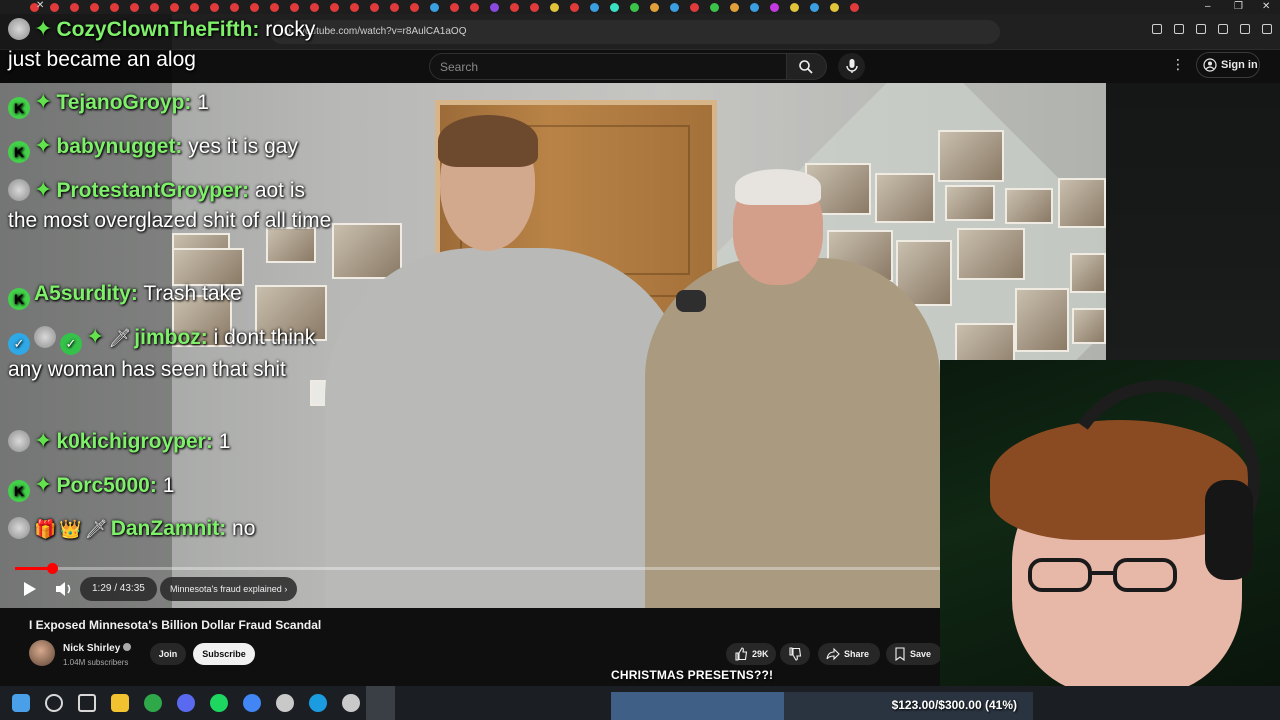 The width and height of the screenshot is (1280, 720). I want to click on minimize-icon: –, so click(1208, 6).